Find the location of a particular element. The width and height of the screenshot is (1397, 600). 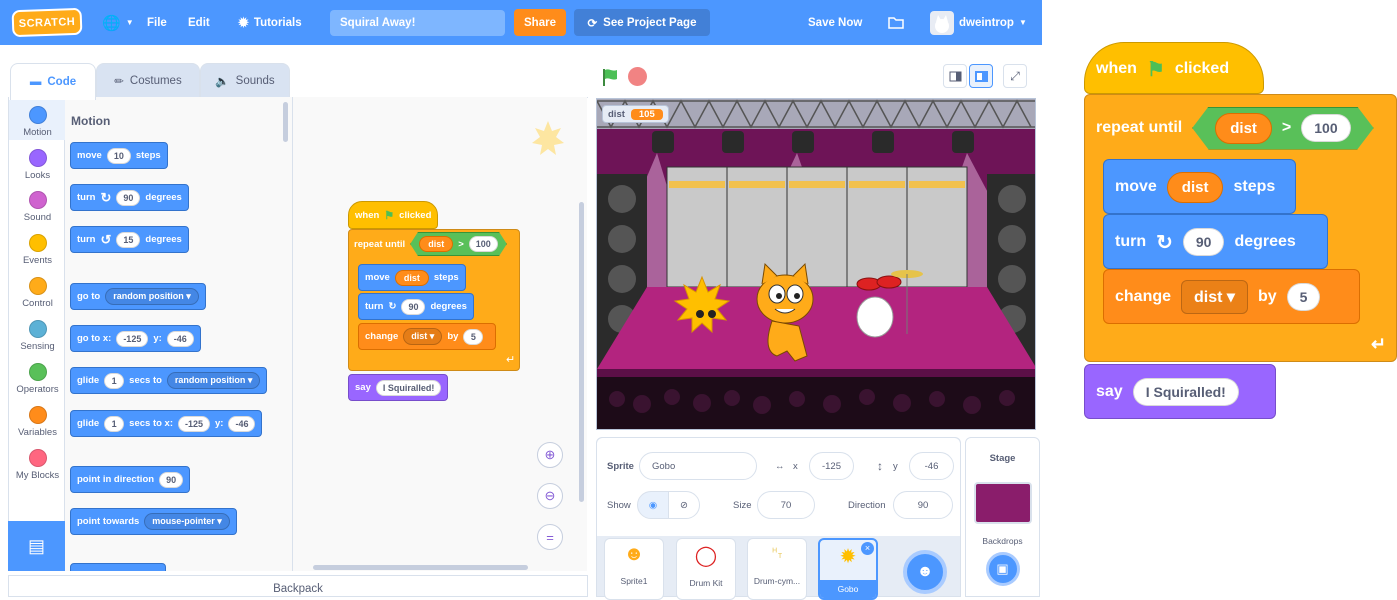

zoom-out-button: ⊖ is located at coordinates (550, 496).